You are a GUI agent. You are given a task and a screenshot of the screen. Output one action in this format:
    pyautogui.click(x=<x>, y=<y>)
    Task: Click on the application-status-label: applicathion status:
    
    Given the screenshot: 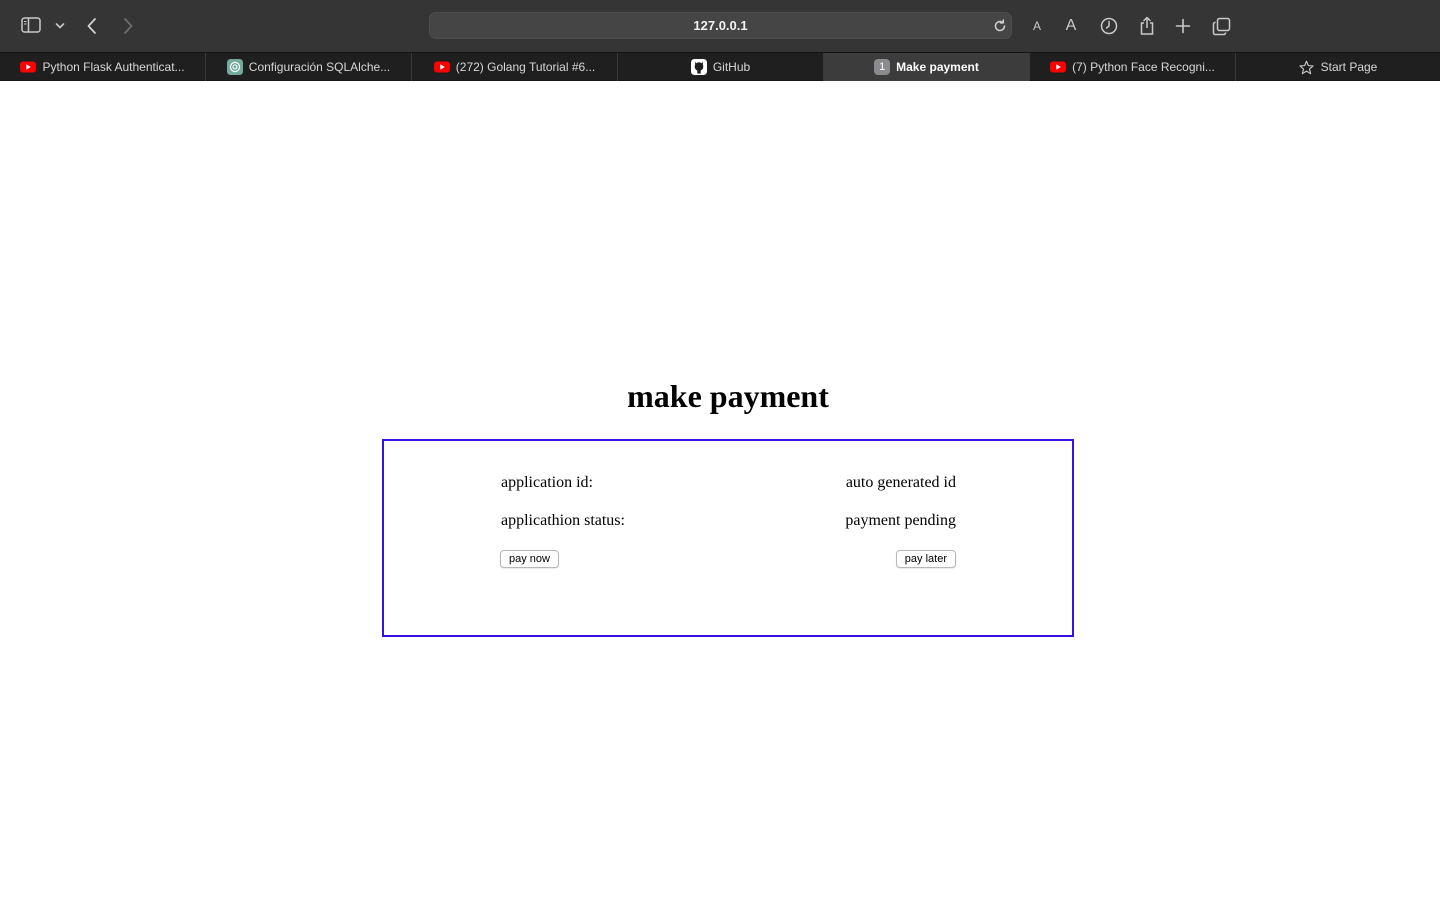 What is the action you would take?
    pyautogui.click(x=563, y=520)
    